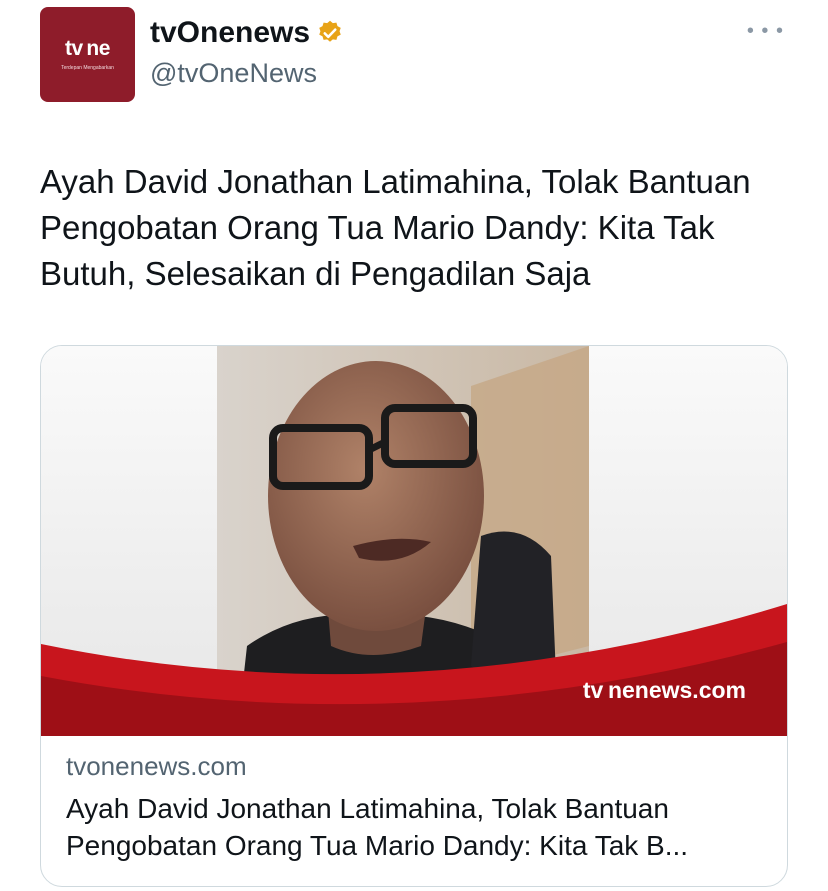 Image resolution: width=828 pixels, height=891 pixels. I want to click on card-watermark: tv nenews.com, so click(664, 690).